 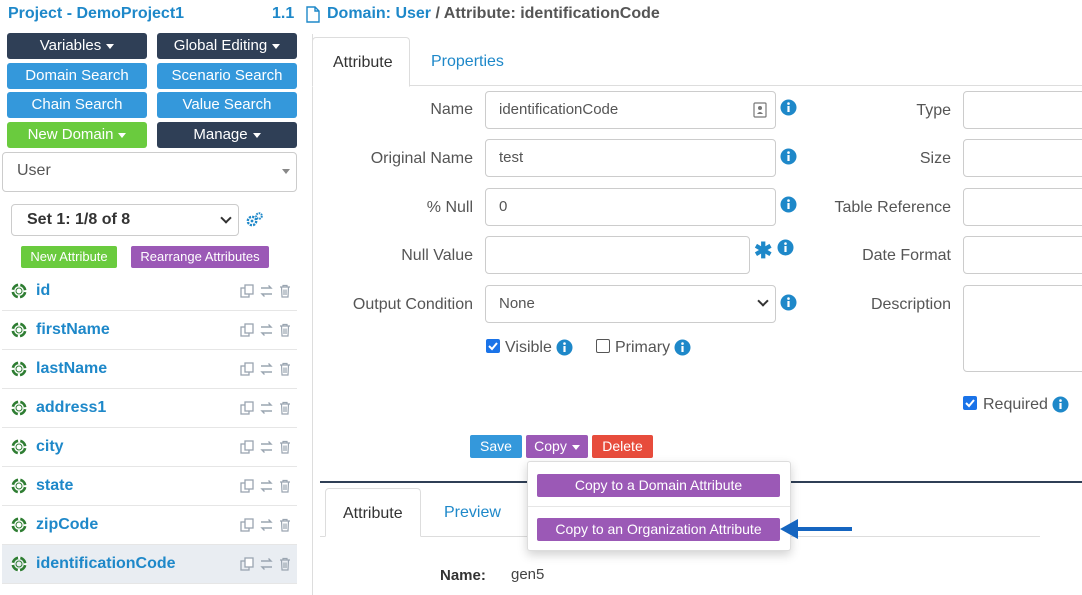 I want to click on project-title: Project - DemoProject1, so click(x=96, y=14).